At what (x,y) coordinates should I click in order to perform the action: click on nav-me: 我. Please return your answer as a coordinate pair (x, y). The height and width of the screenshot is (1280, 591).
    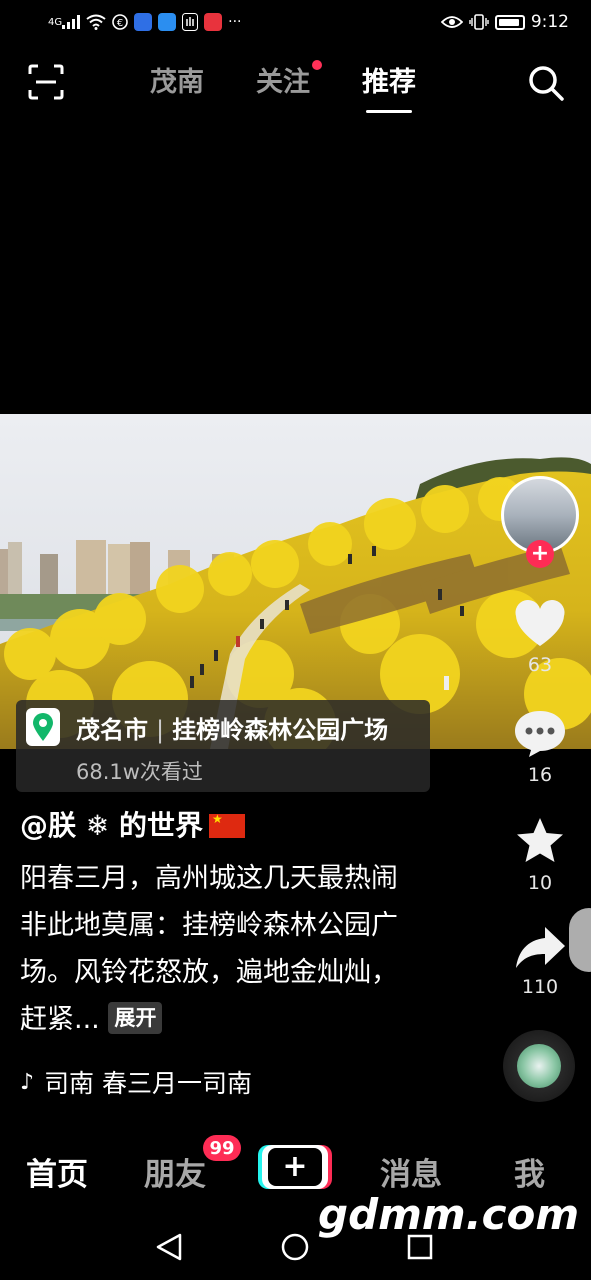
    Looking at the image, I should click on (529, 1171).